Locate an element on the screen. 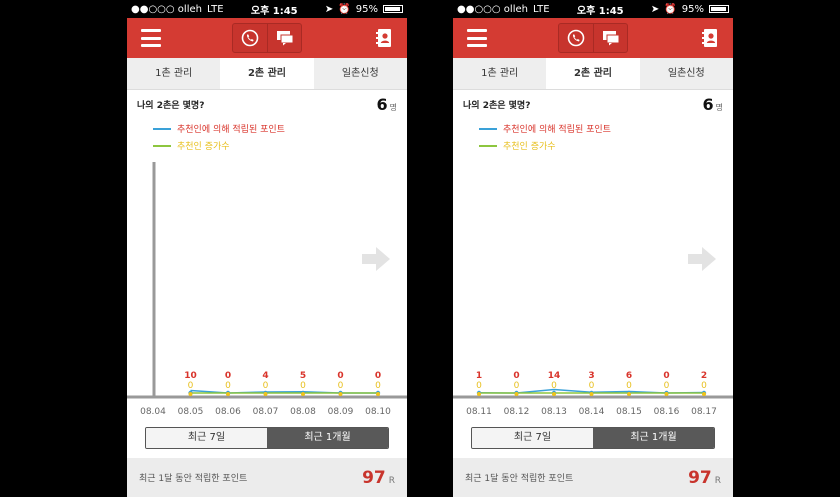 The width and height of the screenshot is (840, 497). clock: 오후 1:45 is located at coordinates (600, 11).